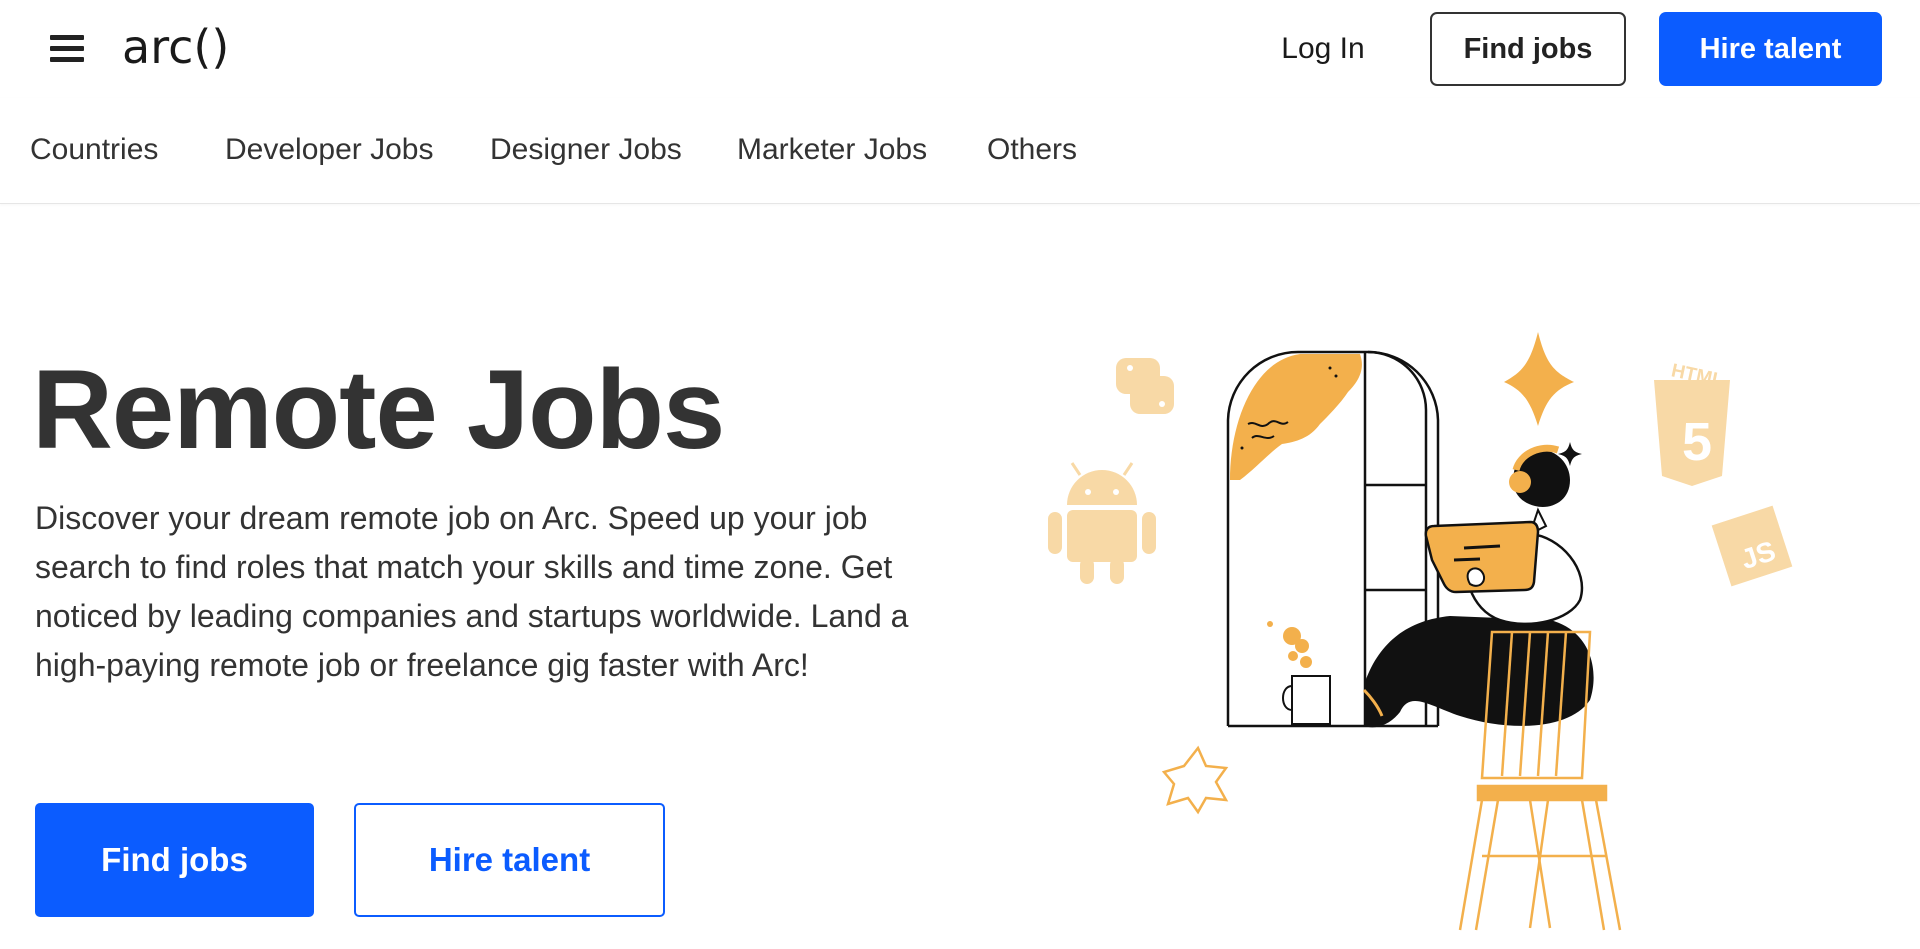  What do you see at coordinates (174, 860) in the screenshot?
I see `find-jobs-button: Find jobs` at bounding box center [174, 860].